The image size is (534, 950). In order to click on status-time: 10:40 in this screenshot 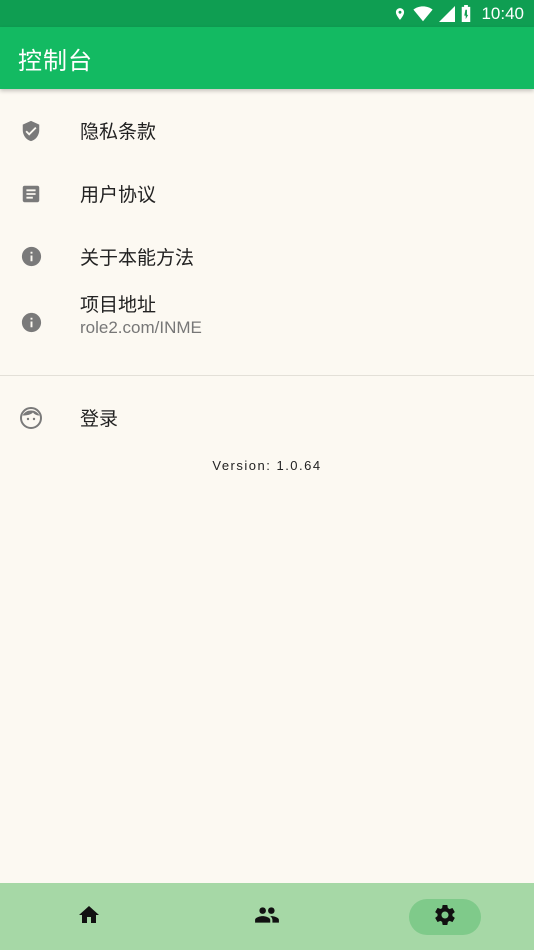, I will do `click(502, 13)`.